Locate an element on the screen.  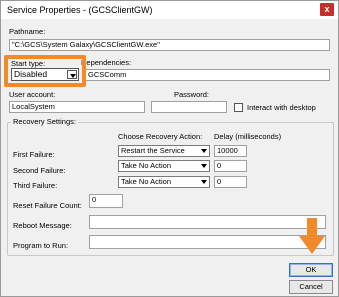
ok-button-label: OK is located at coordinates (311, 269).